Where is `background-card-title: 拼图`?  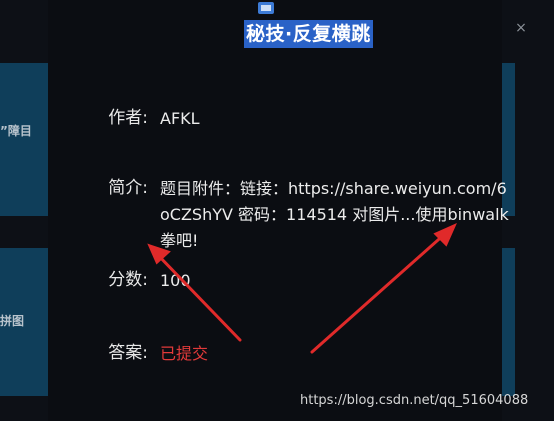 background-card-title: 拼图 is located at coordinates (12, 321).